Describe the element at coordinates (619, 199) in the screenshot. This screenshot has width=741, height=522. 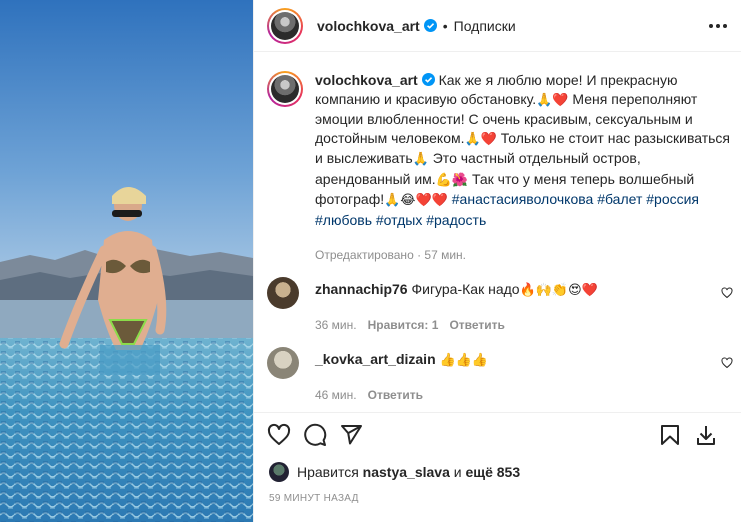
I see `hashtag-link: #балет` at that location.